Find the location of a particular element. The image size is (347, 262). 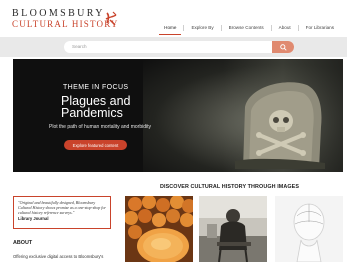

gravestone-skull-crossbones-image is located at coordinates (280, 125).